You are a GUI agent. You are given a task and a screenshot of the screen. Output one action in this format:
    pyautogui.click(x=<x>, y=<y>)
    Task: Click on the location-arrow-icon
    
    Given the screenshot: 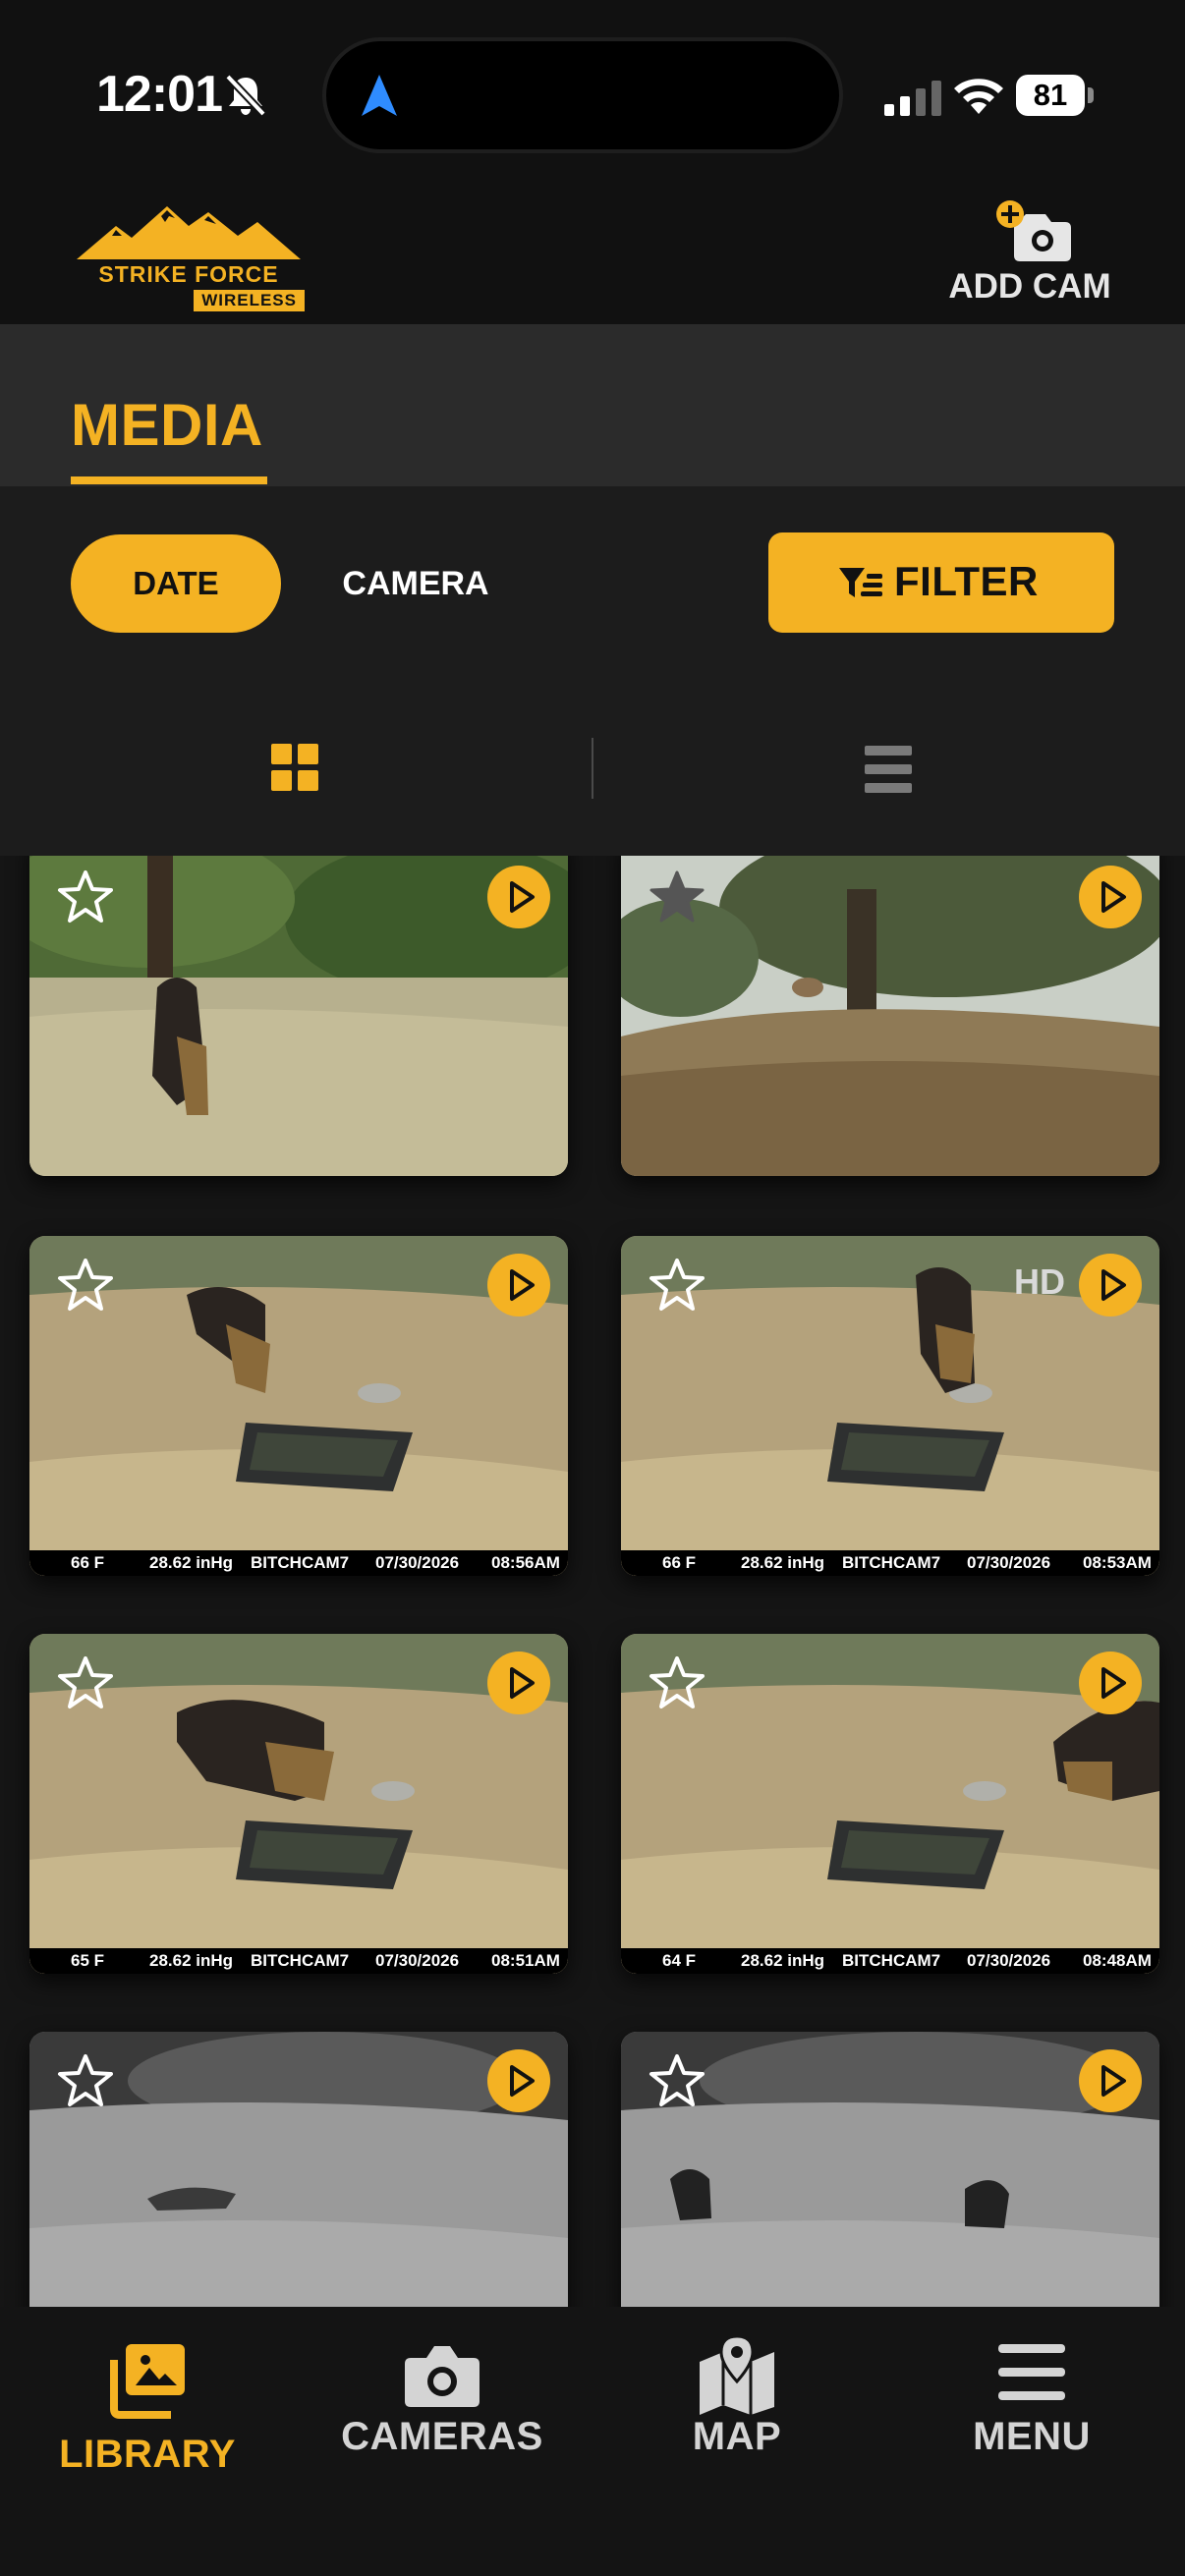 What is the action you would take?
    pyautogui.click(x=380, y=95)
    